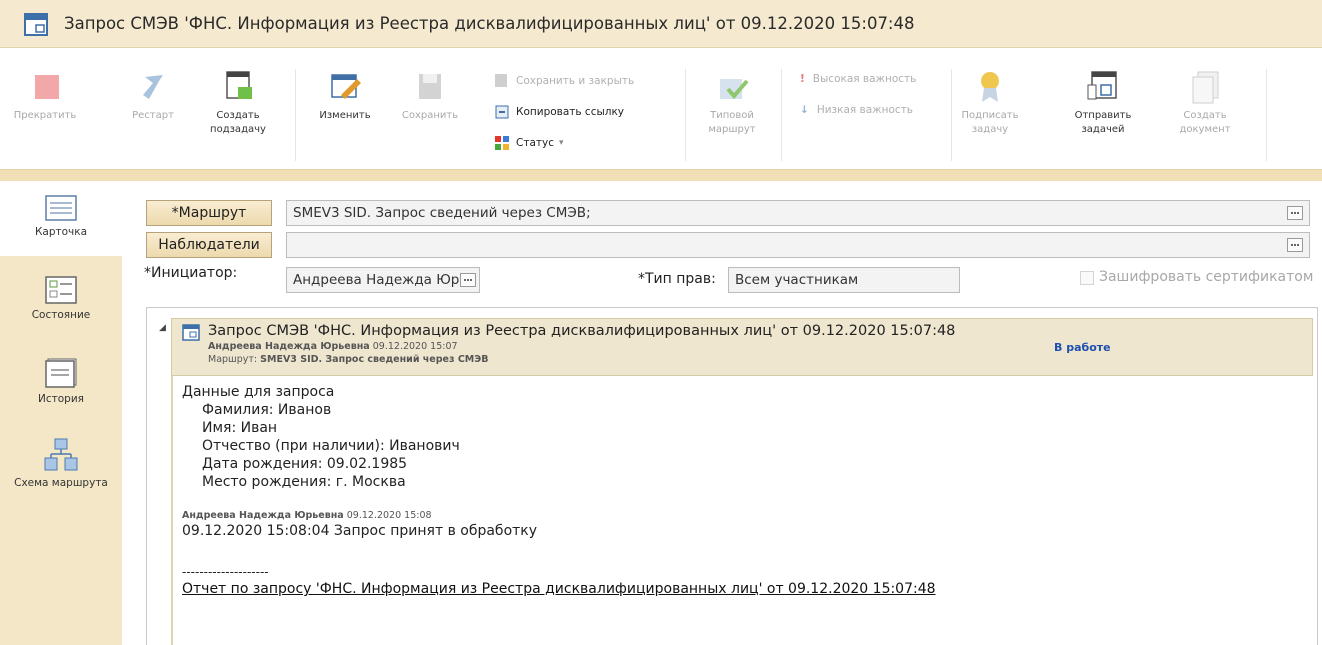 Image resolution: width=1322 pixels, height=645 pixels. I want to click on copy-link-icon, so click(502, 112).